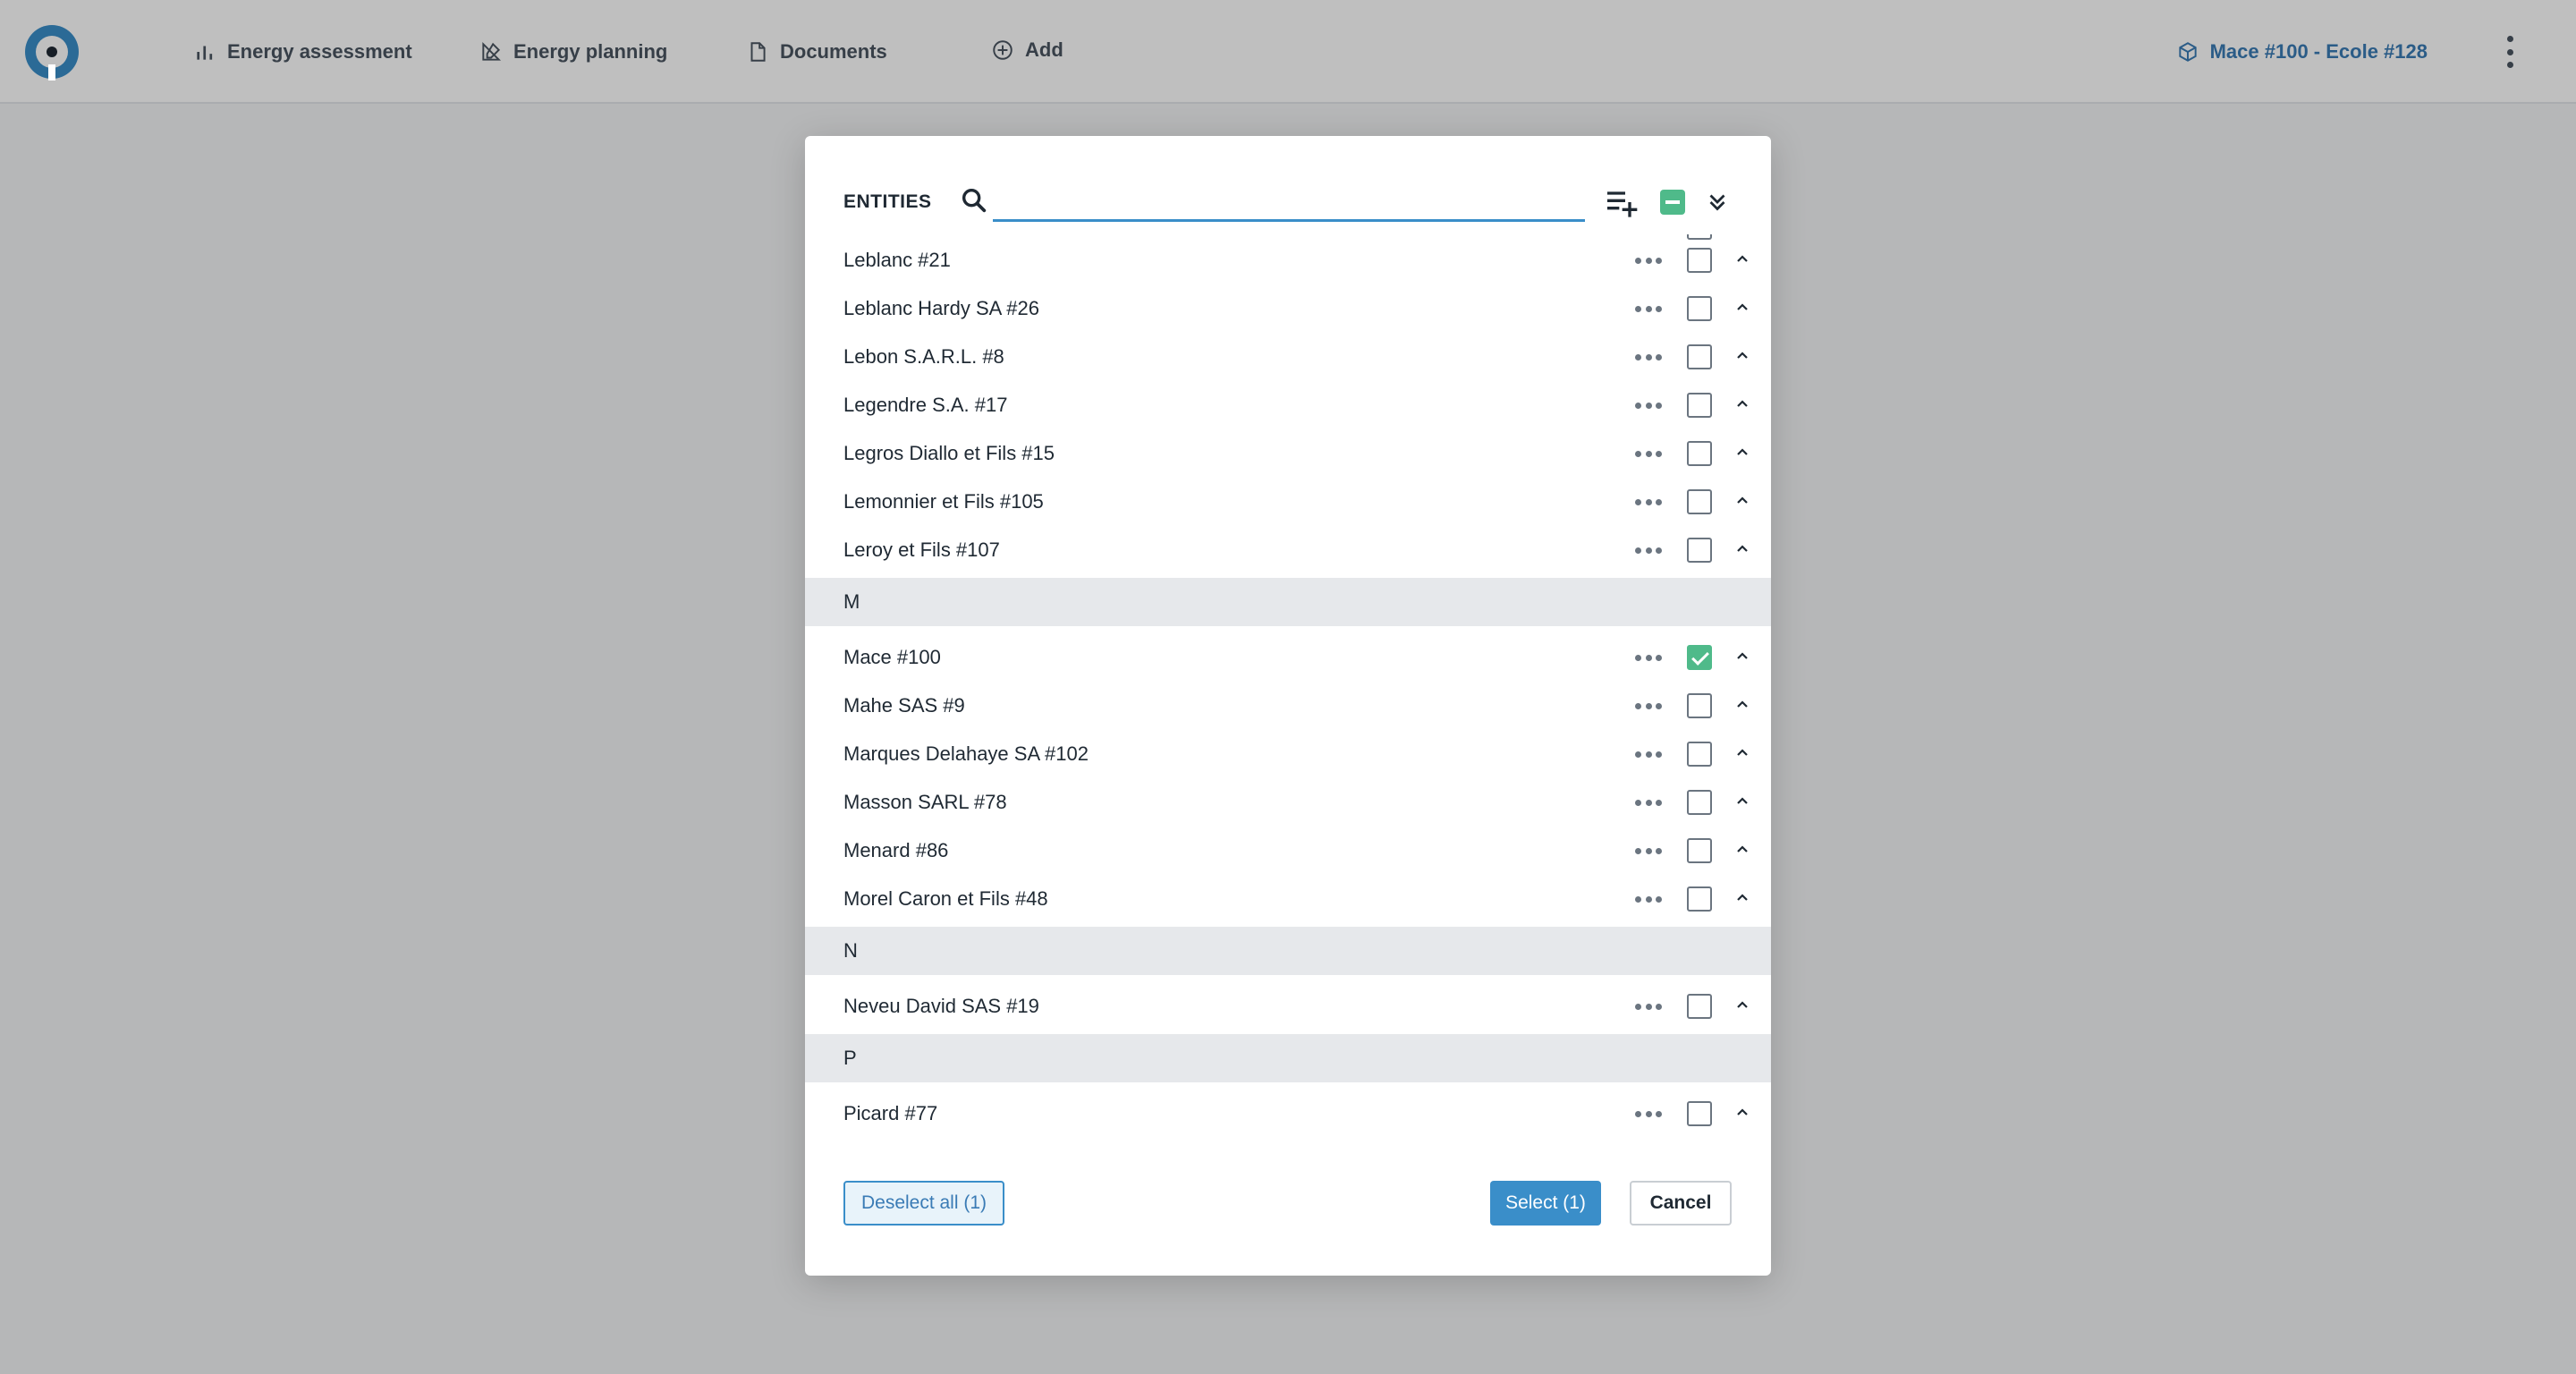  What do you see at coordinates (1288, 502) in the screenshot?
I see `list-item: Lemonnier et Fils #105` at bounding box center [1288, 502].